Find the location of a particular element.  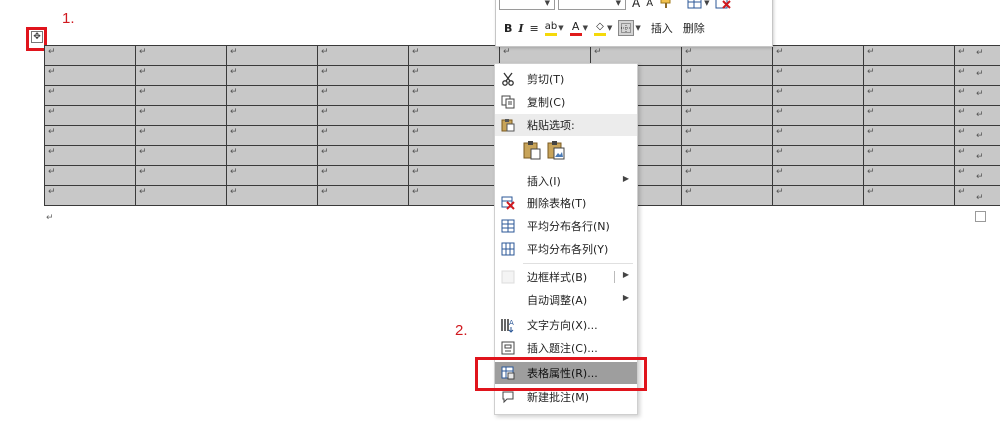

format-painter-icon is located at coordinates (666, 4).